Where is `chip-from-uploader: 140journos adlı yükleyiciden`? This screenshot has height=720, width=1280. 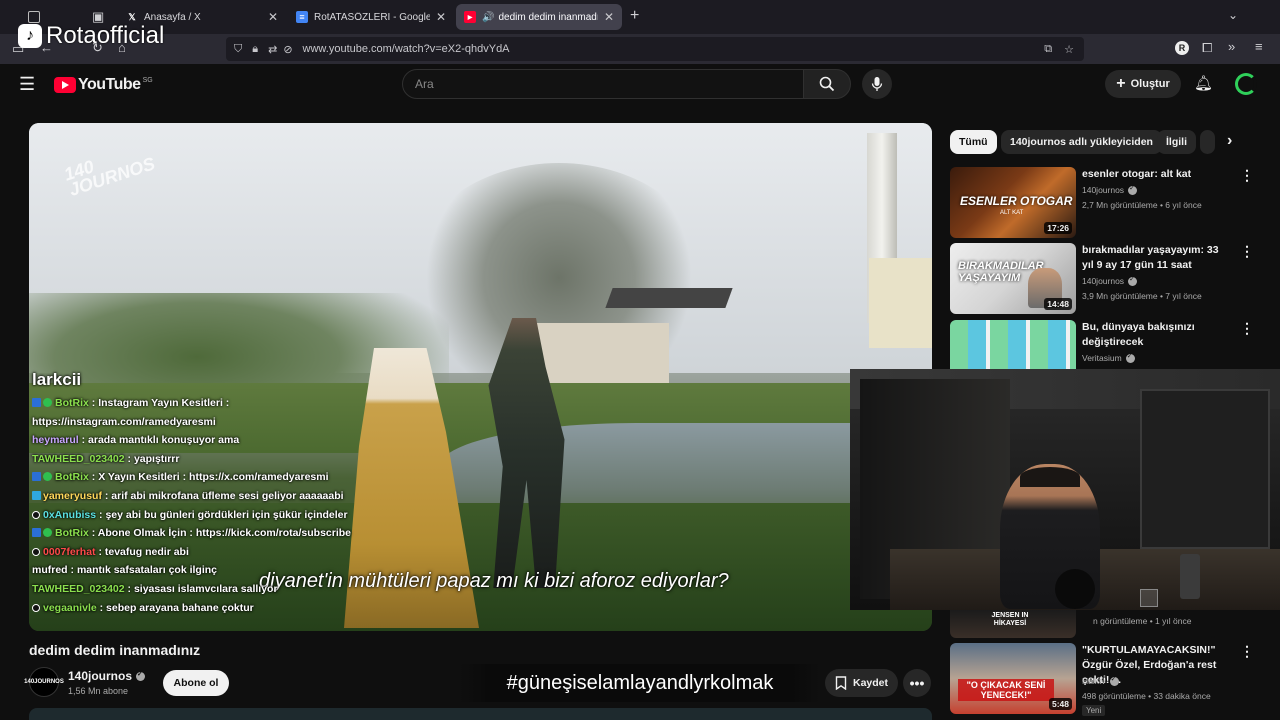
chip-from-uploader: 140journos adlı yükleyiciden is located at coordinates (1081, 142).